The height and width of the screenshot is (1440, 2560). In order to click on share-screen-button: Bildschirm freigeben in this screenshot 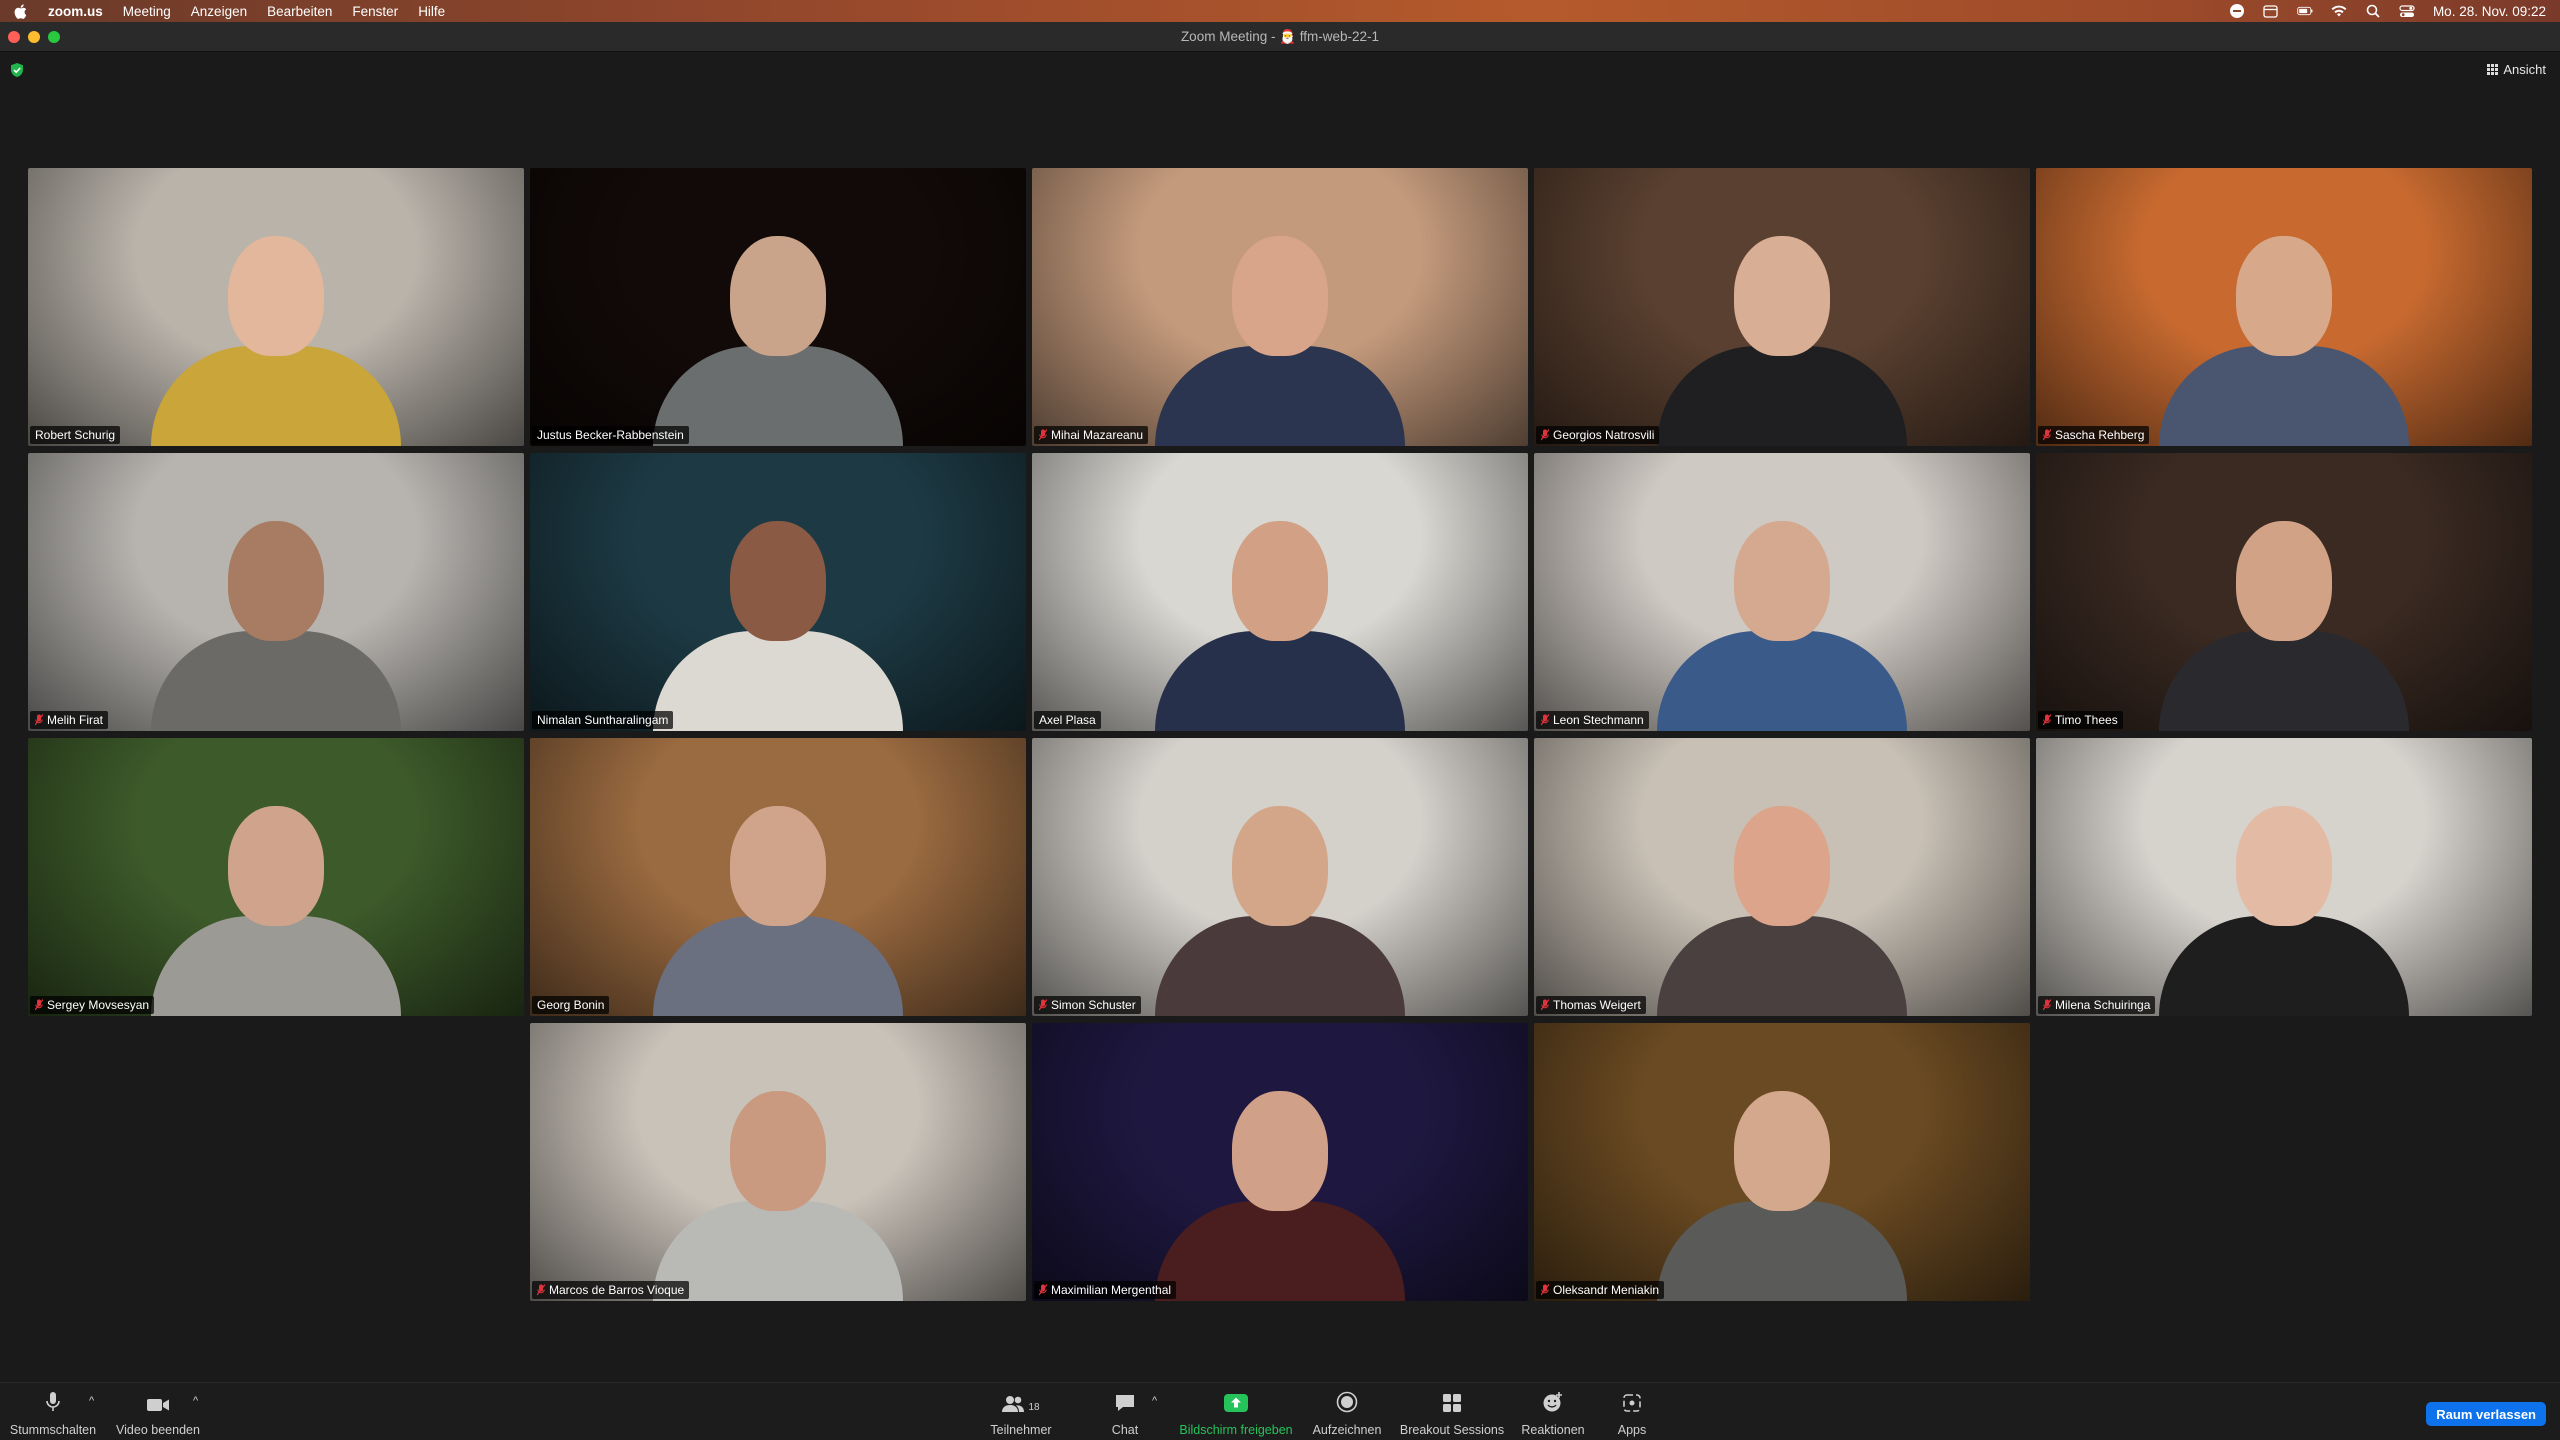, I will do `click(1236, 1414)`.